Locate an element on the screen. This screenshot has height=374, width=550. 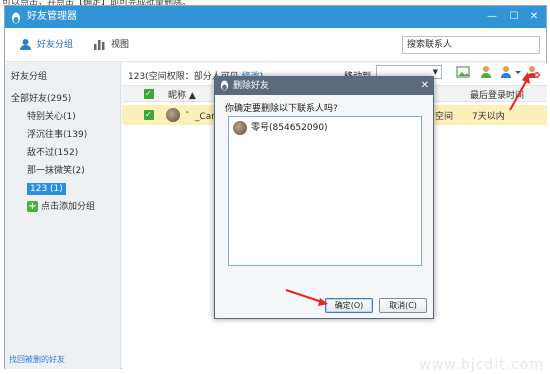
sidebar-item-special: 特别关心(1) is located at coordinates (62, 117).